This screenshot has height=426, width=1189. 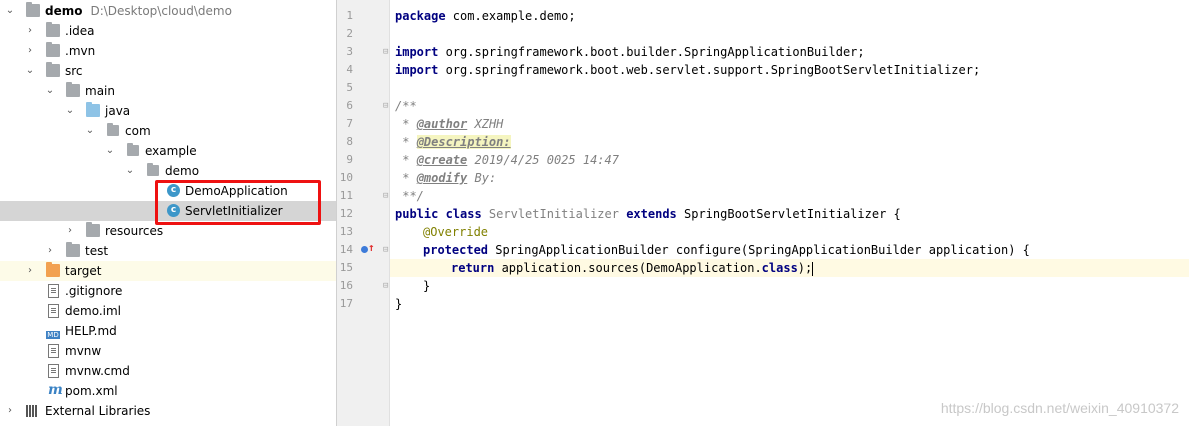 I want to click on library-icon, so click(x=33, y=411).